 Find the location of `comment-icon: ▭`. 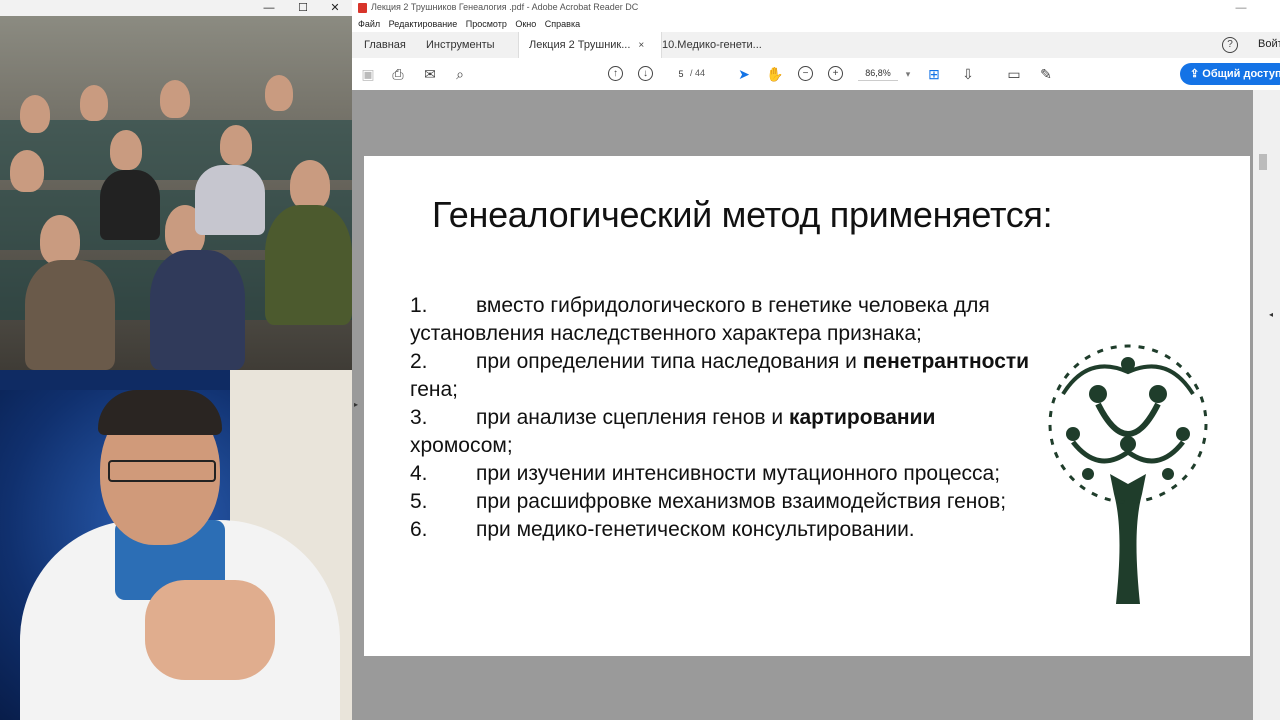

comment-icon: ▭ is located at coordinates (1014, 74).